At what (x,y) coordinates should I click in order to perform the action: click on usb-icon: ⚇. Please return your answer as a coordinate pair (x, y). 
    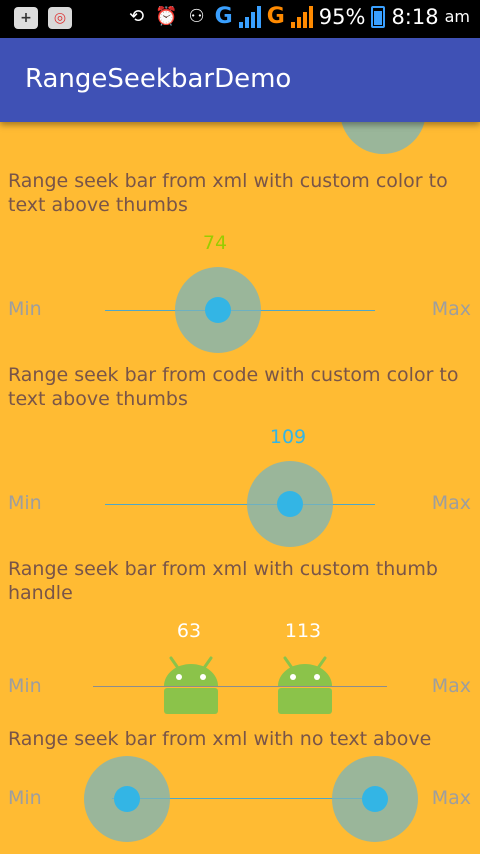
    Looking at the image, I should click on (196, 16).